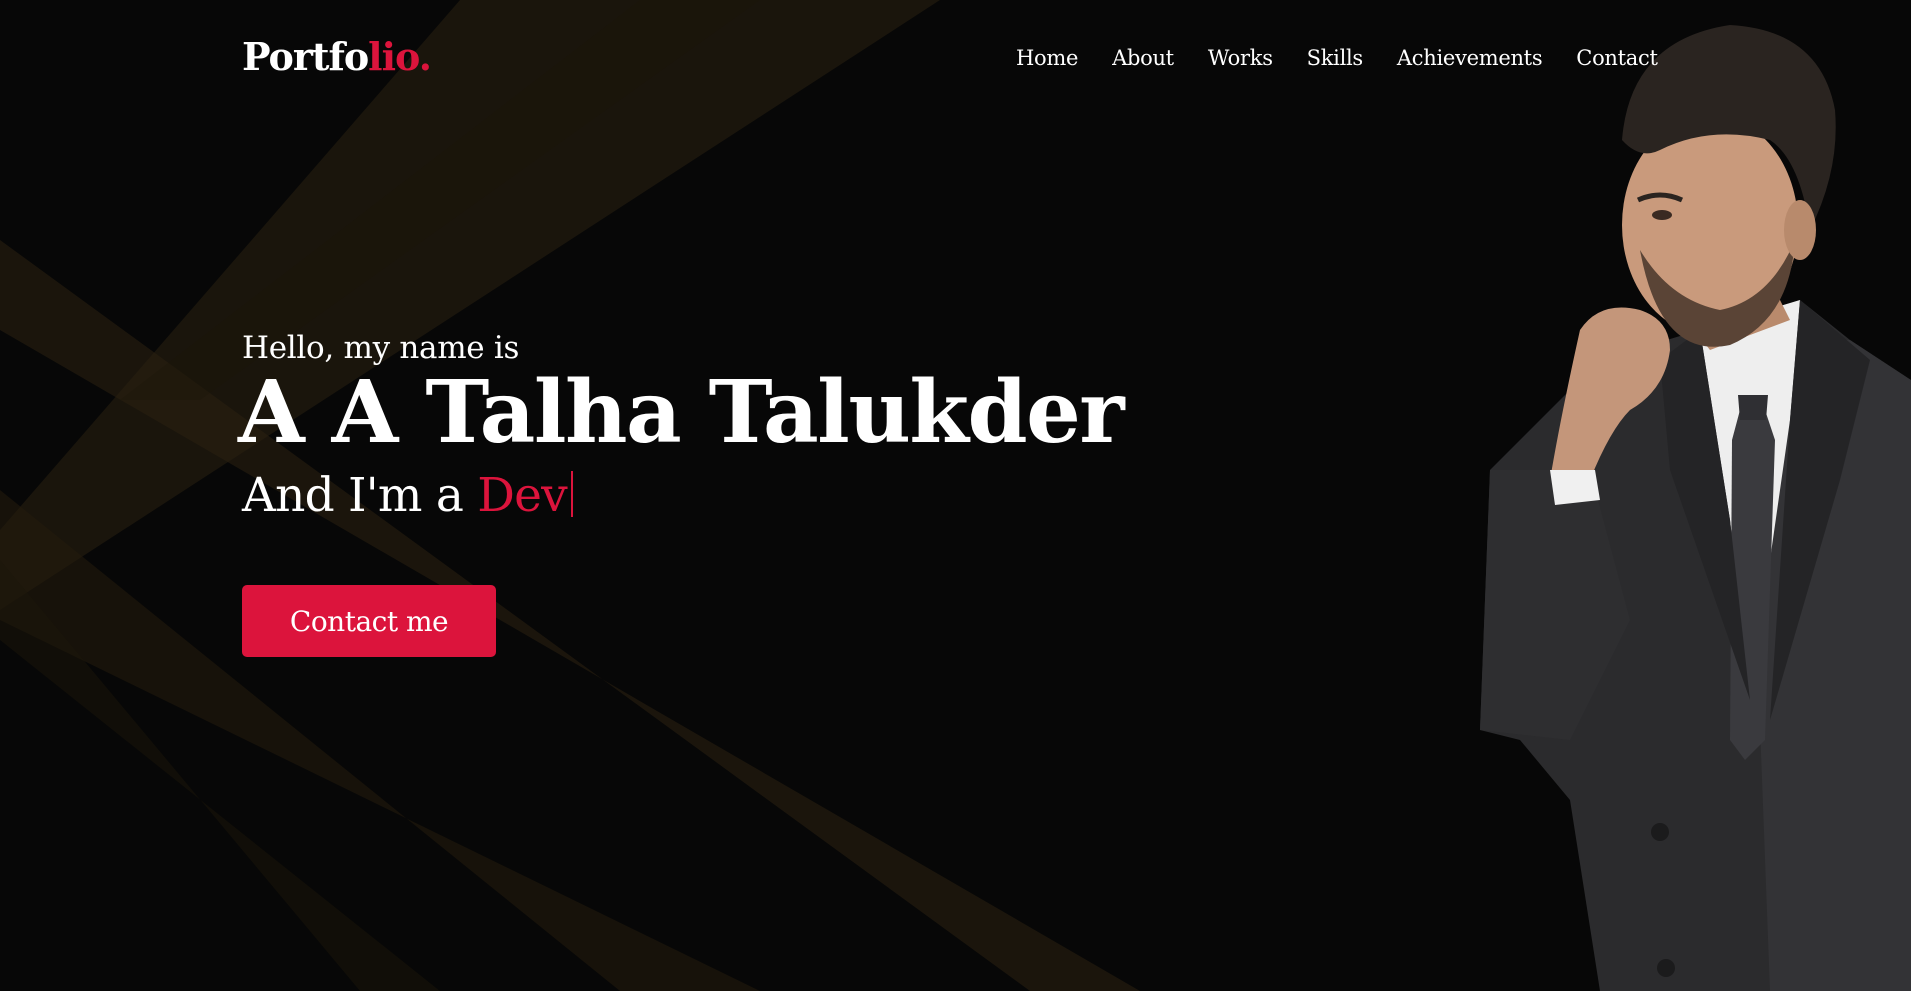  Describe the element at coordinates (571, 494) in the screenshot. I see `typing-cursor` at that location.